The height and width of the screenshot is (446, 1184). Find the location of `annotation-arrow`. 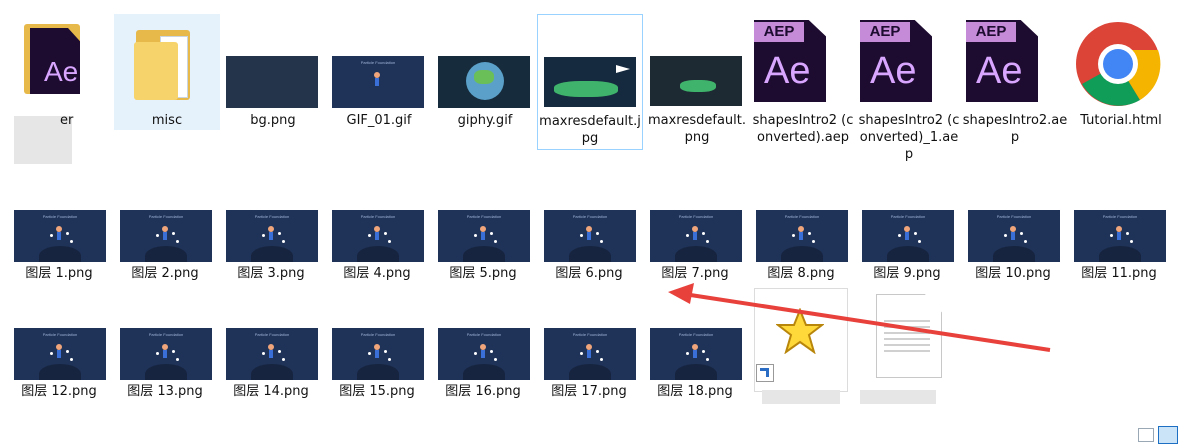

annotation-arrow is located at coordinates (859, 317).